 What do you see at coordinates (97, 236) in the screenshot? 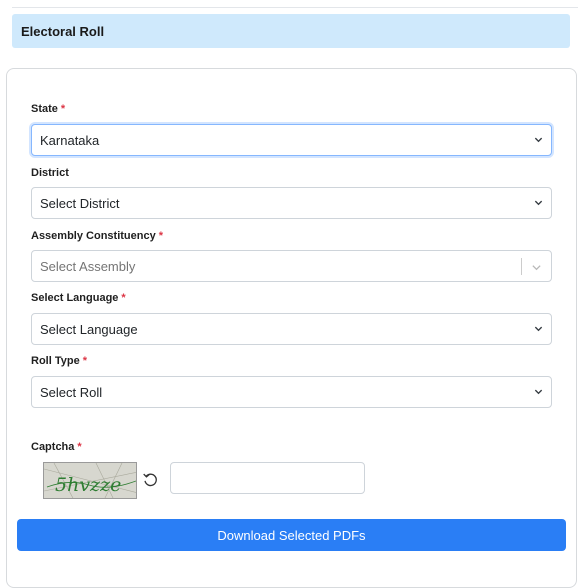
I see `assembly-label: Assembly Constituency *` at bounding box center [97, 236].